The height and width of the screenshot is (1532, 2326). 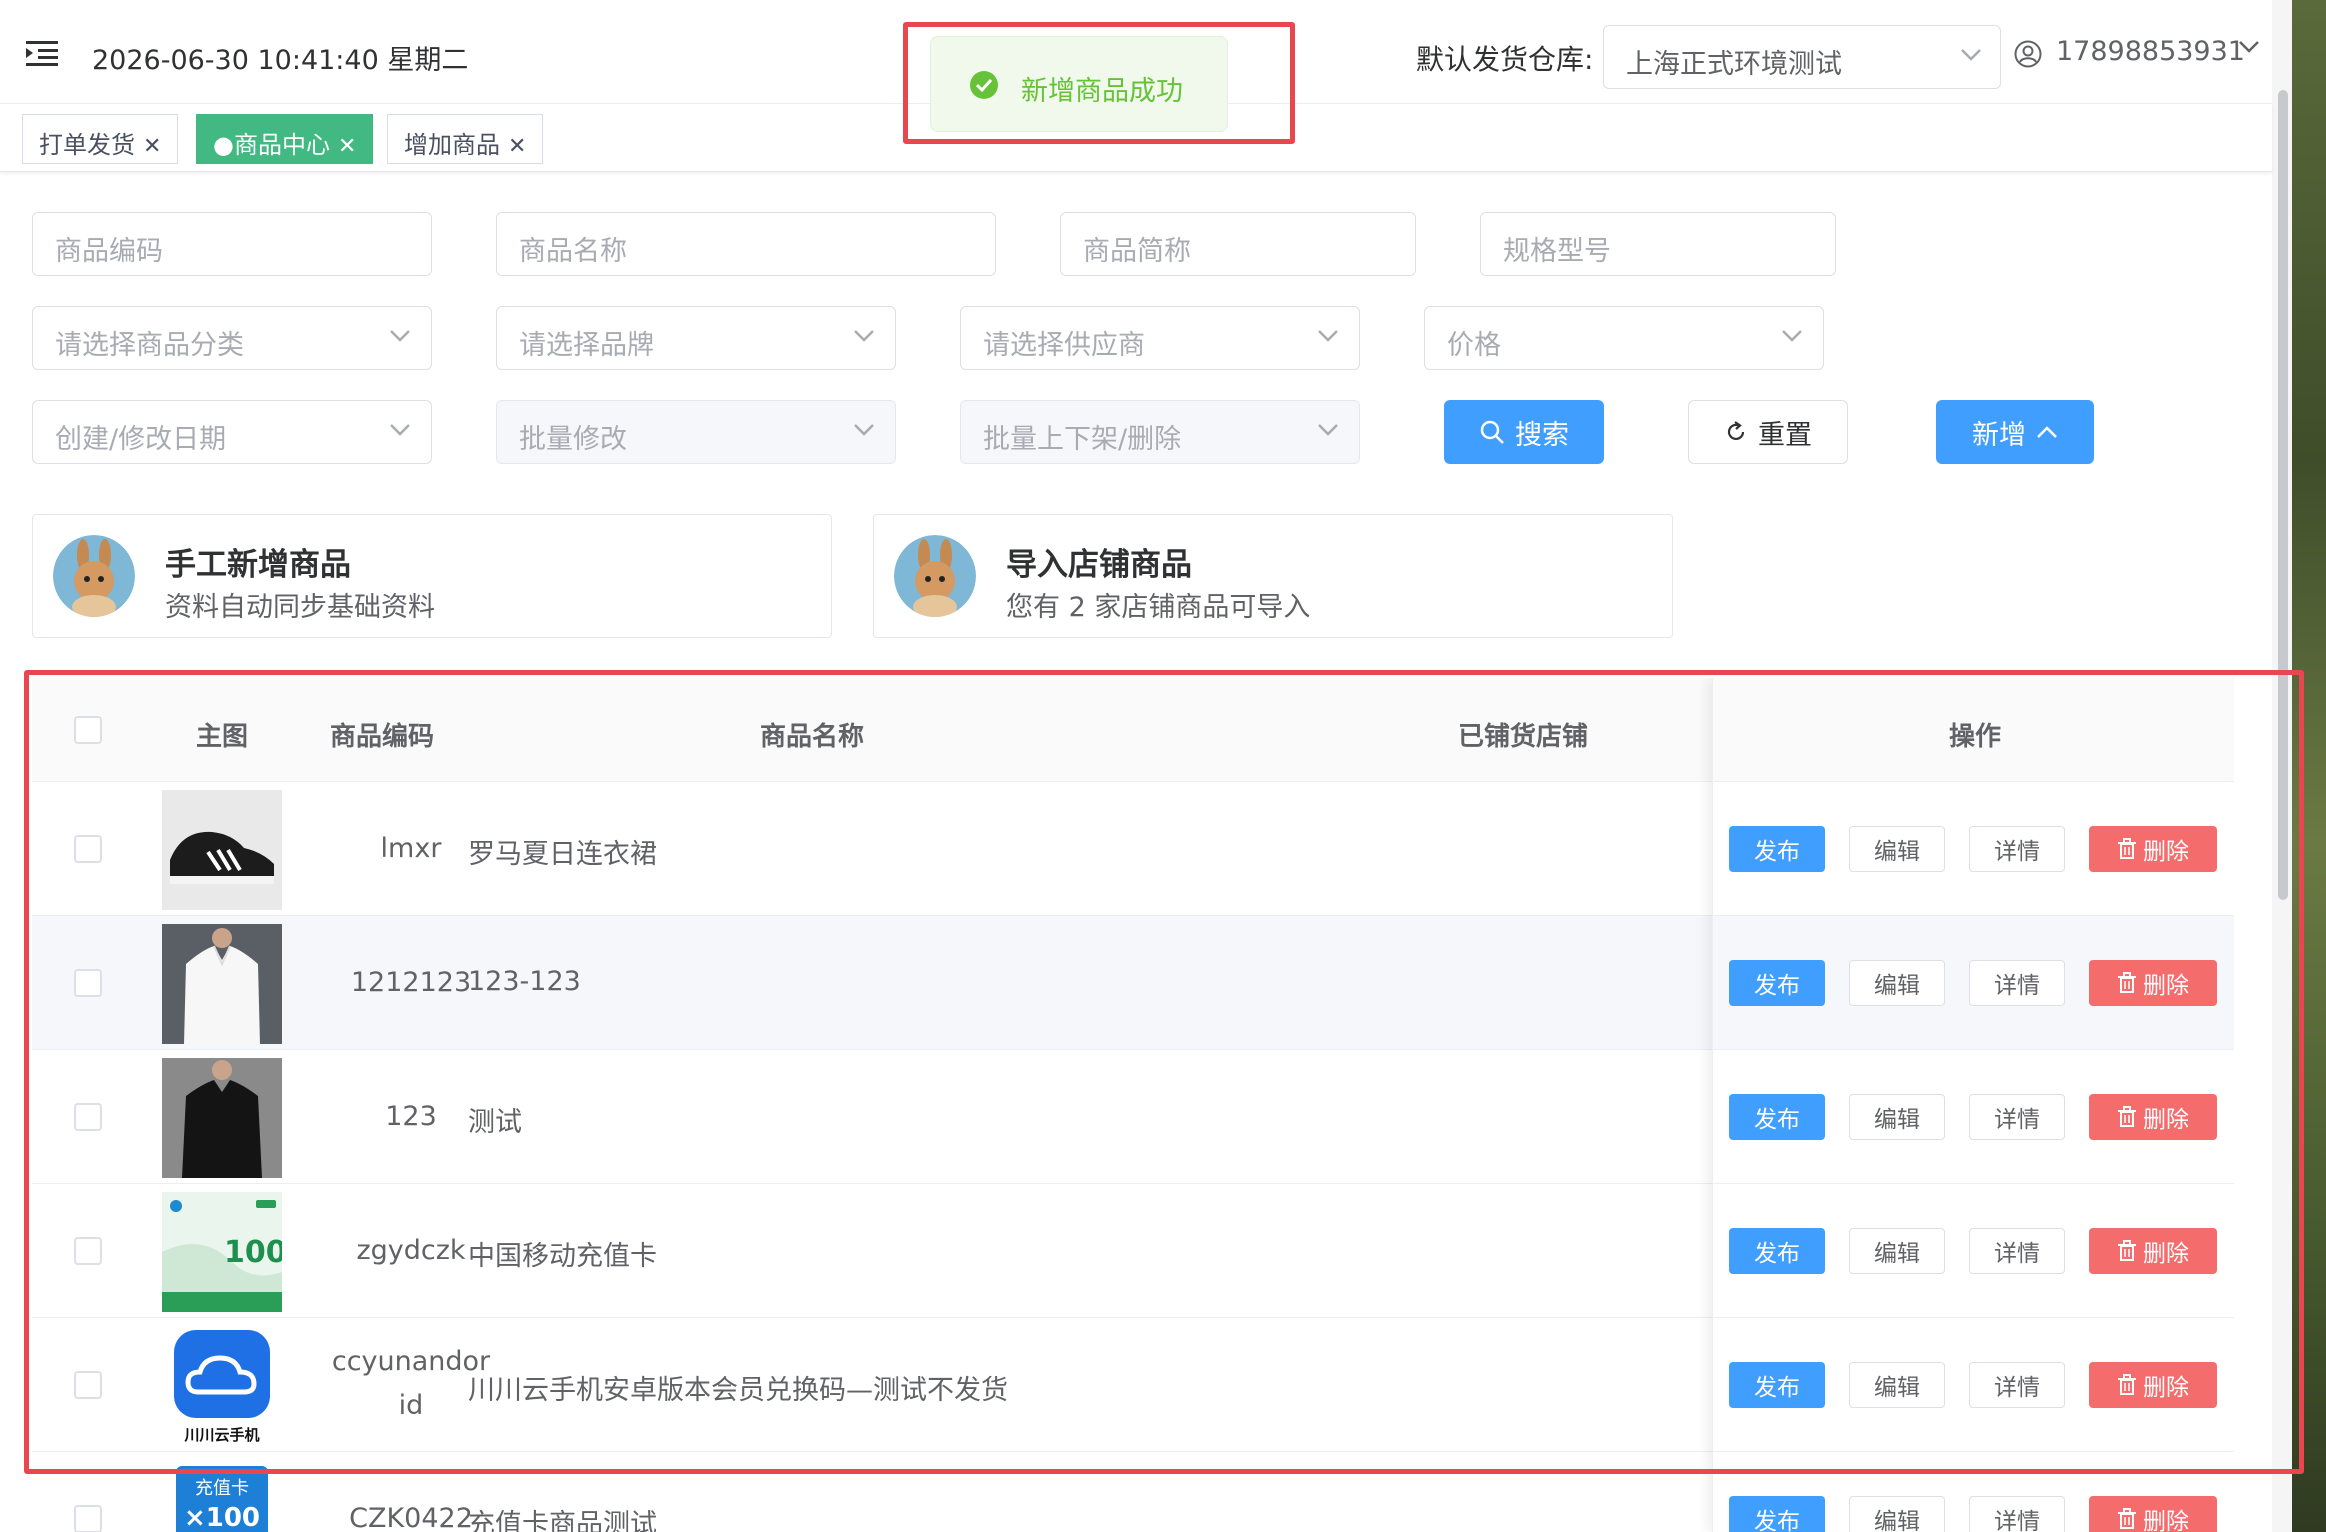 What do you see at coordinates (232, 244) in the screenshot?
I see `product-code-input: 商品编码` at bounding box center [232, 244].